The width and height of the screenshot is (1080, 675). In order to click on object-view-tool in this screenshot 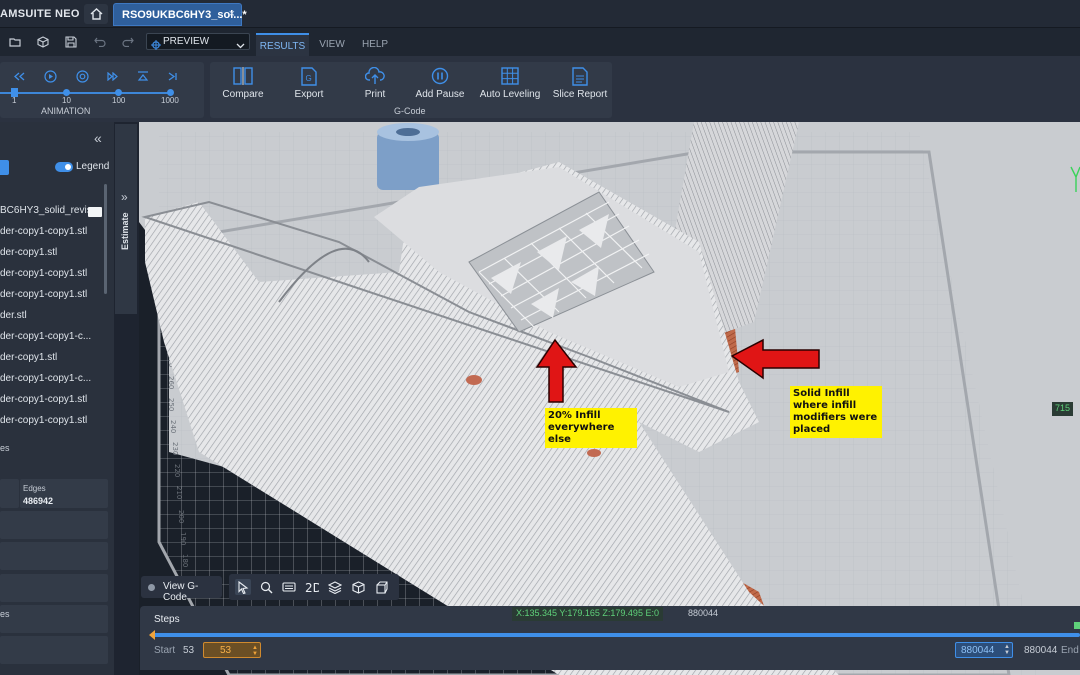, I will do `click(381, 587)`.